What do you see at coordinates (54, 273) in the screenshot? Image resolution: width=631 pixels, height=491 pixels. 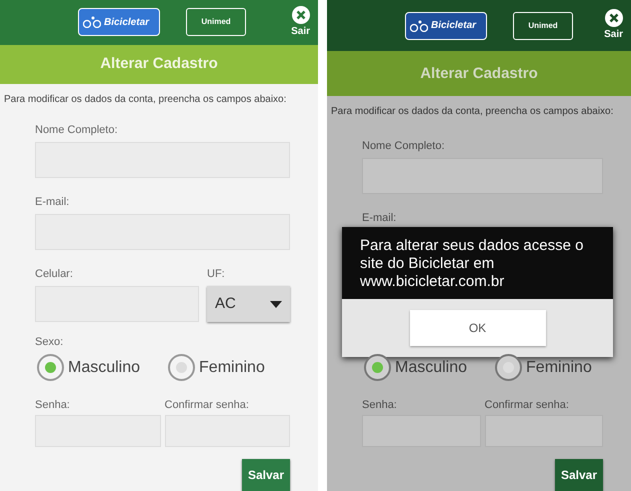 I see `field-label: Celular:` at bounding box center [54, 273].